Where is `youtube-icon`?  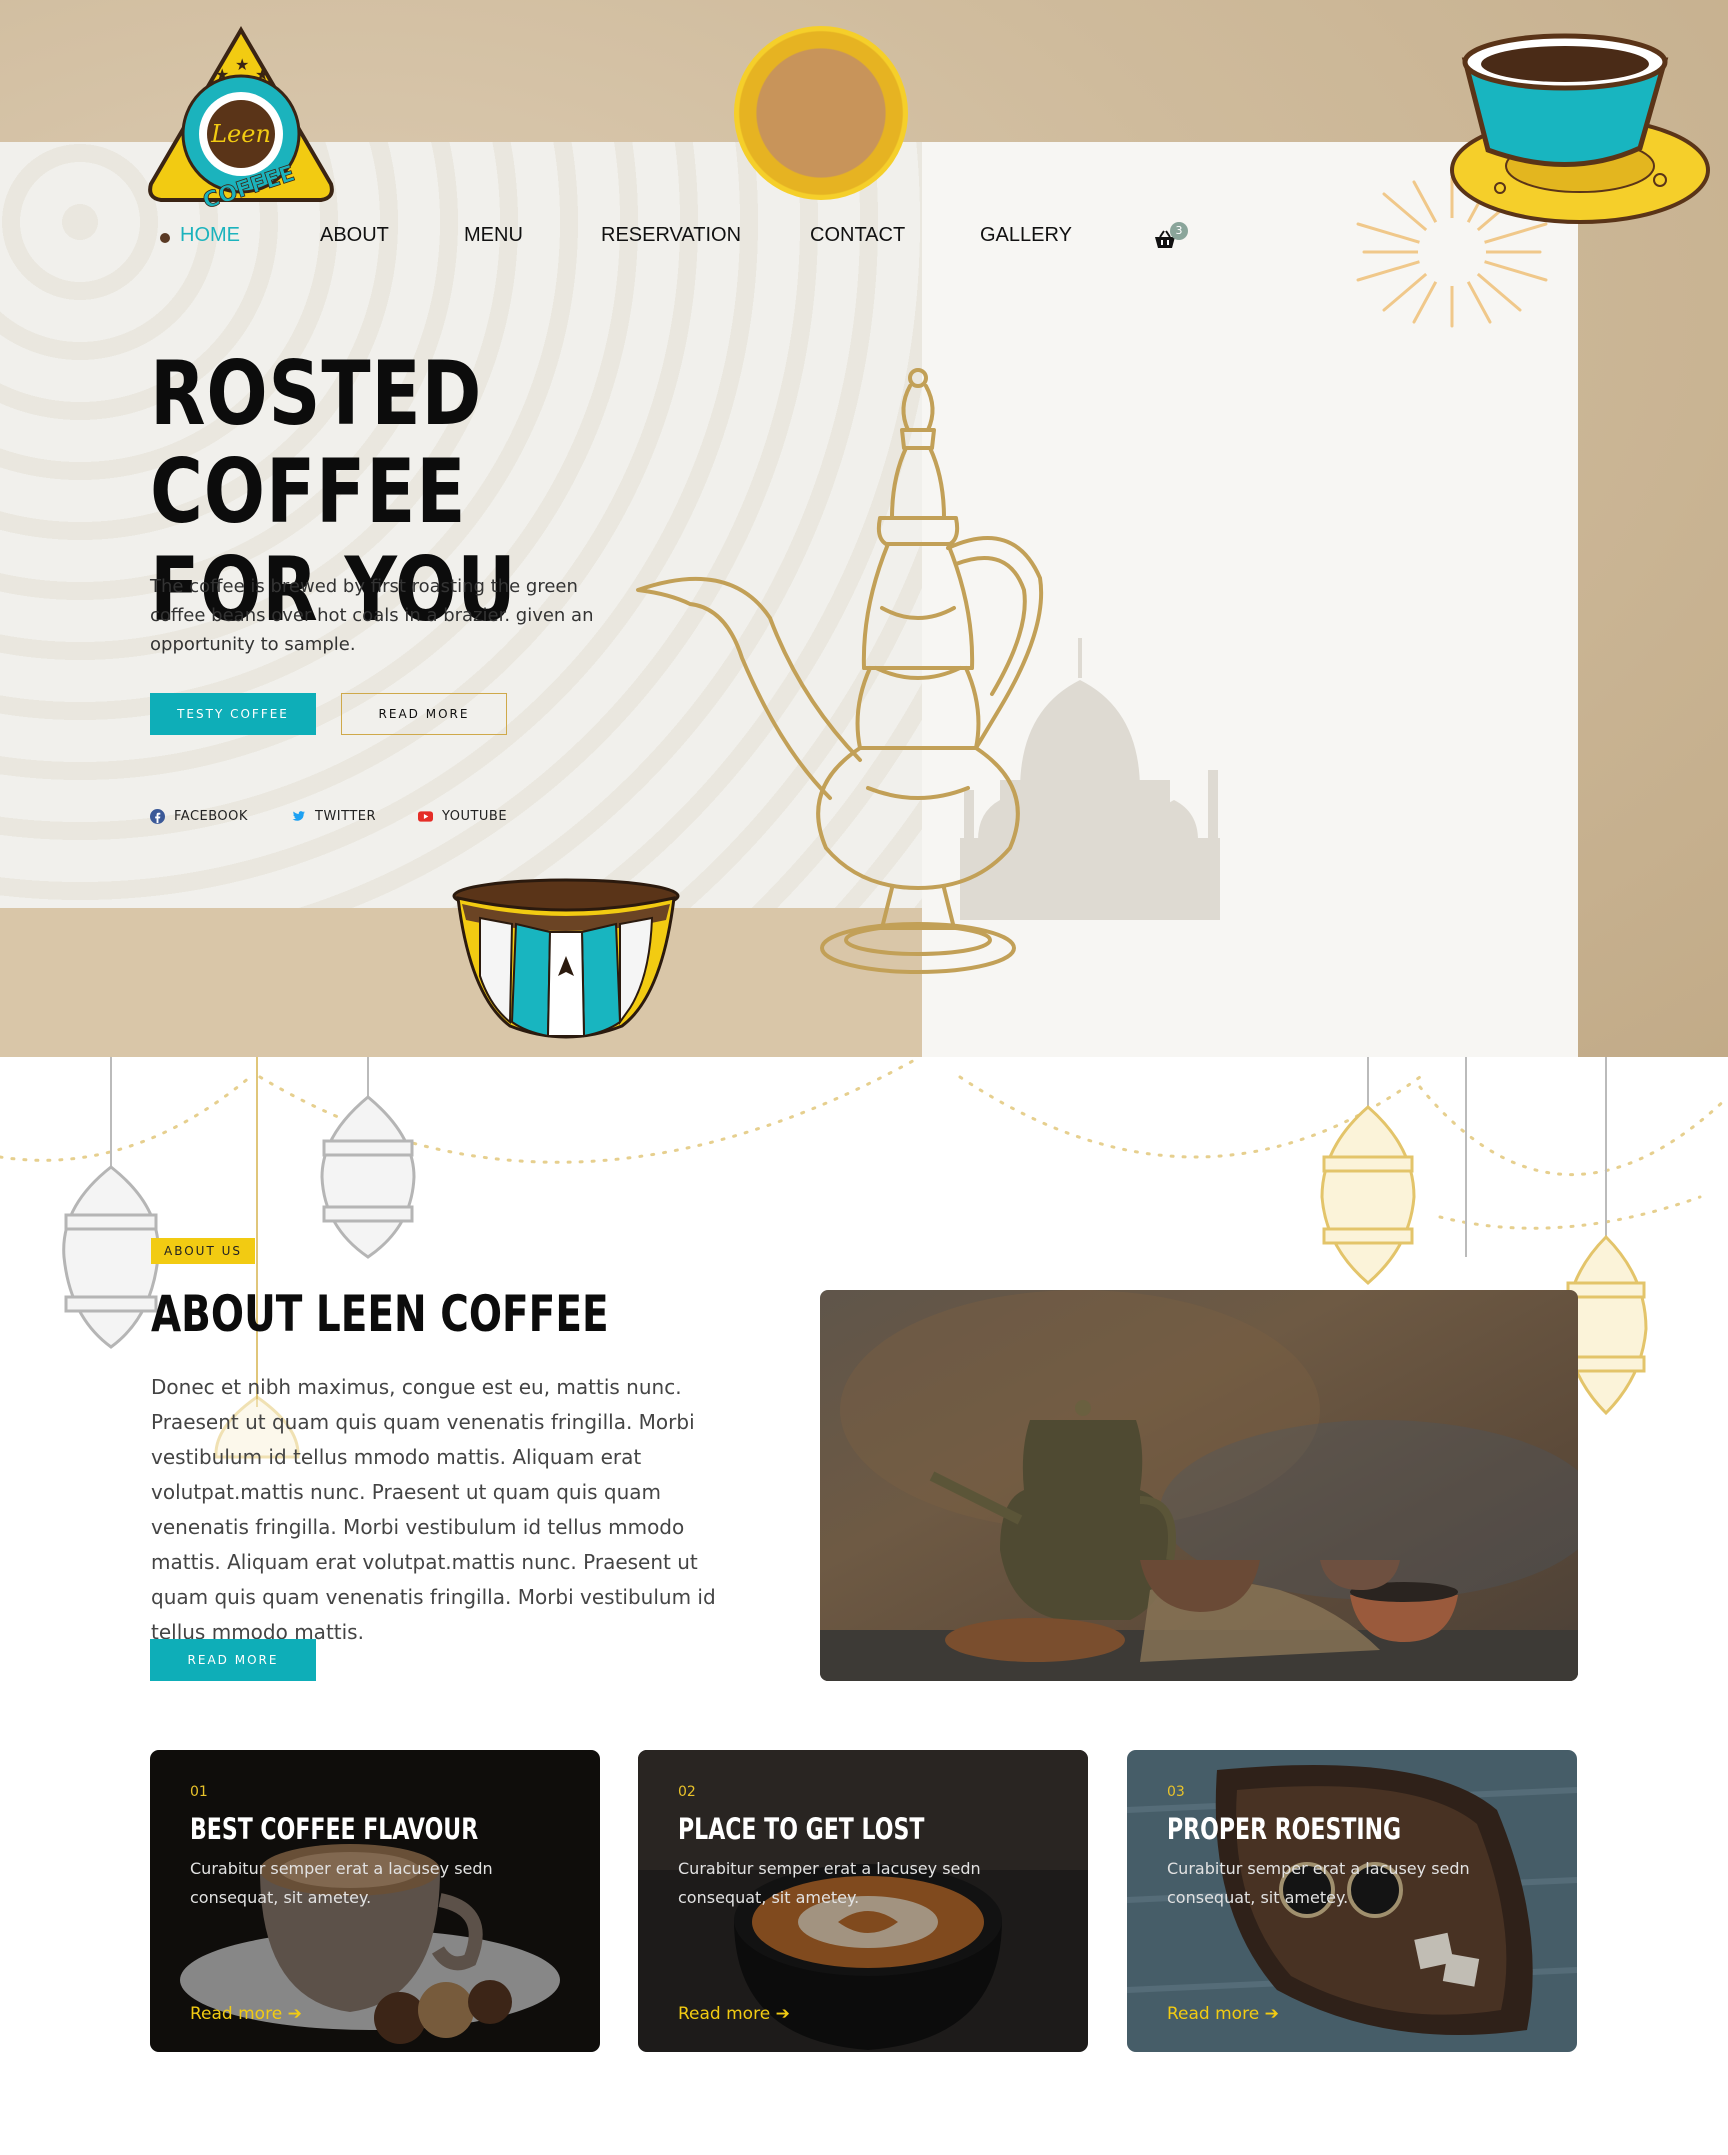
youtube-icon is located at coordinates (425, 816).